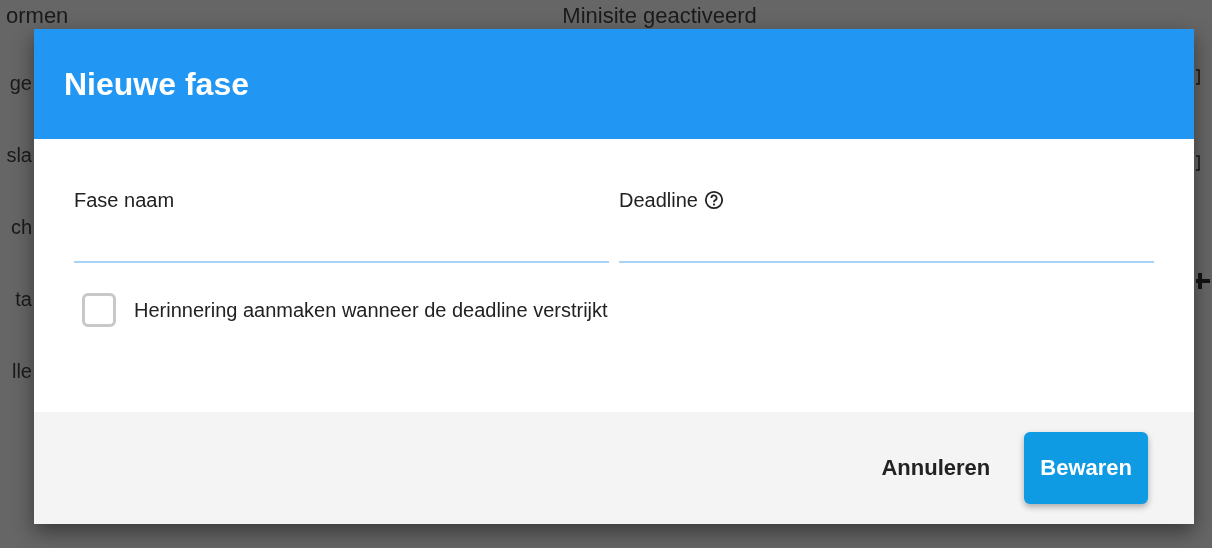 The image size is (1212, 548). I want to click on dialog-title: Nieuwe fase, so click(156, 84).